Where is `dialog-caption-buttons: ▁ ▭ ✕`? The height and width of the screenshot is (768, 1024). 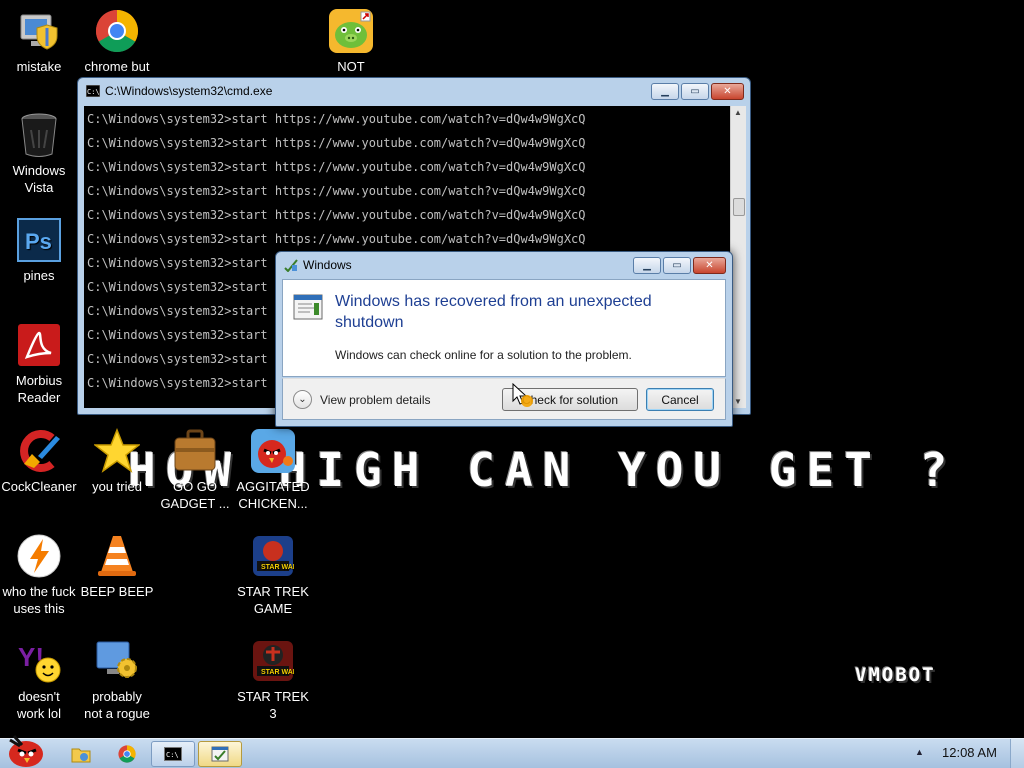 dialog-caption-buttons: ▁ ▭ ✕ is located at coordinates (679, 265).